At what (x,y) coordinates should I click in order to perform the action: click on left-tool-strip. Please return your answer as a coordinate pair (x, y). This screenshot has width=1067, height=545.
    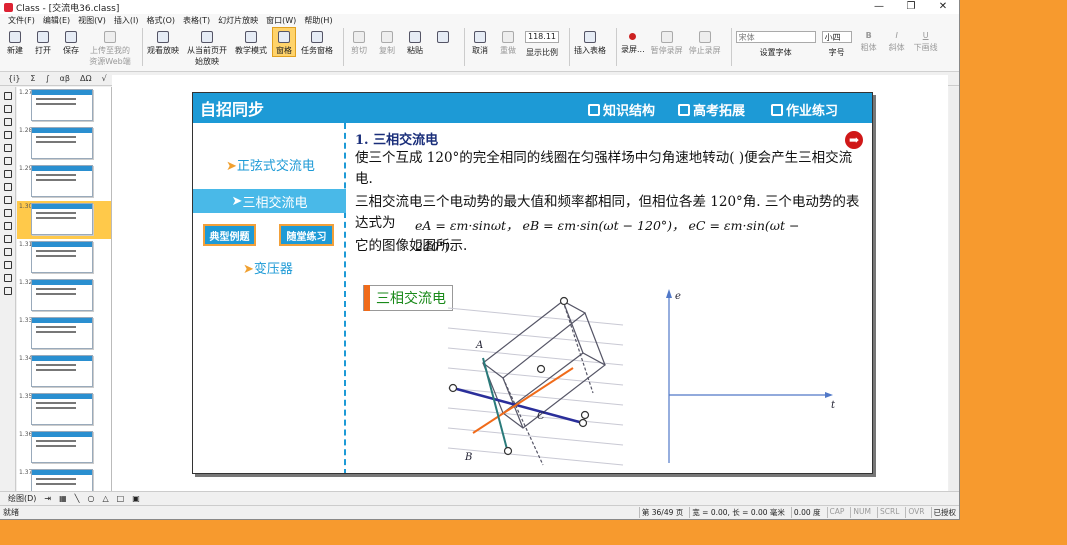
    Looking at the image, I should click on (8, 289).